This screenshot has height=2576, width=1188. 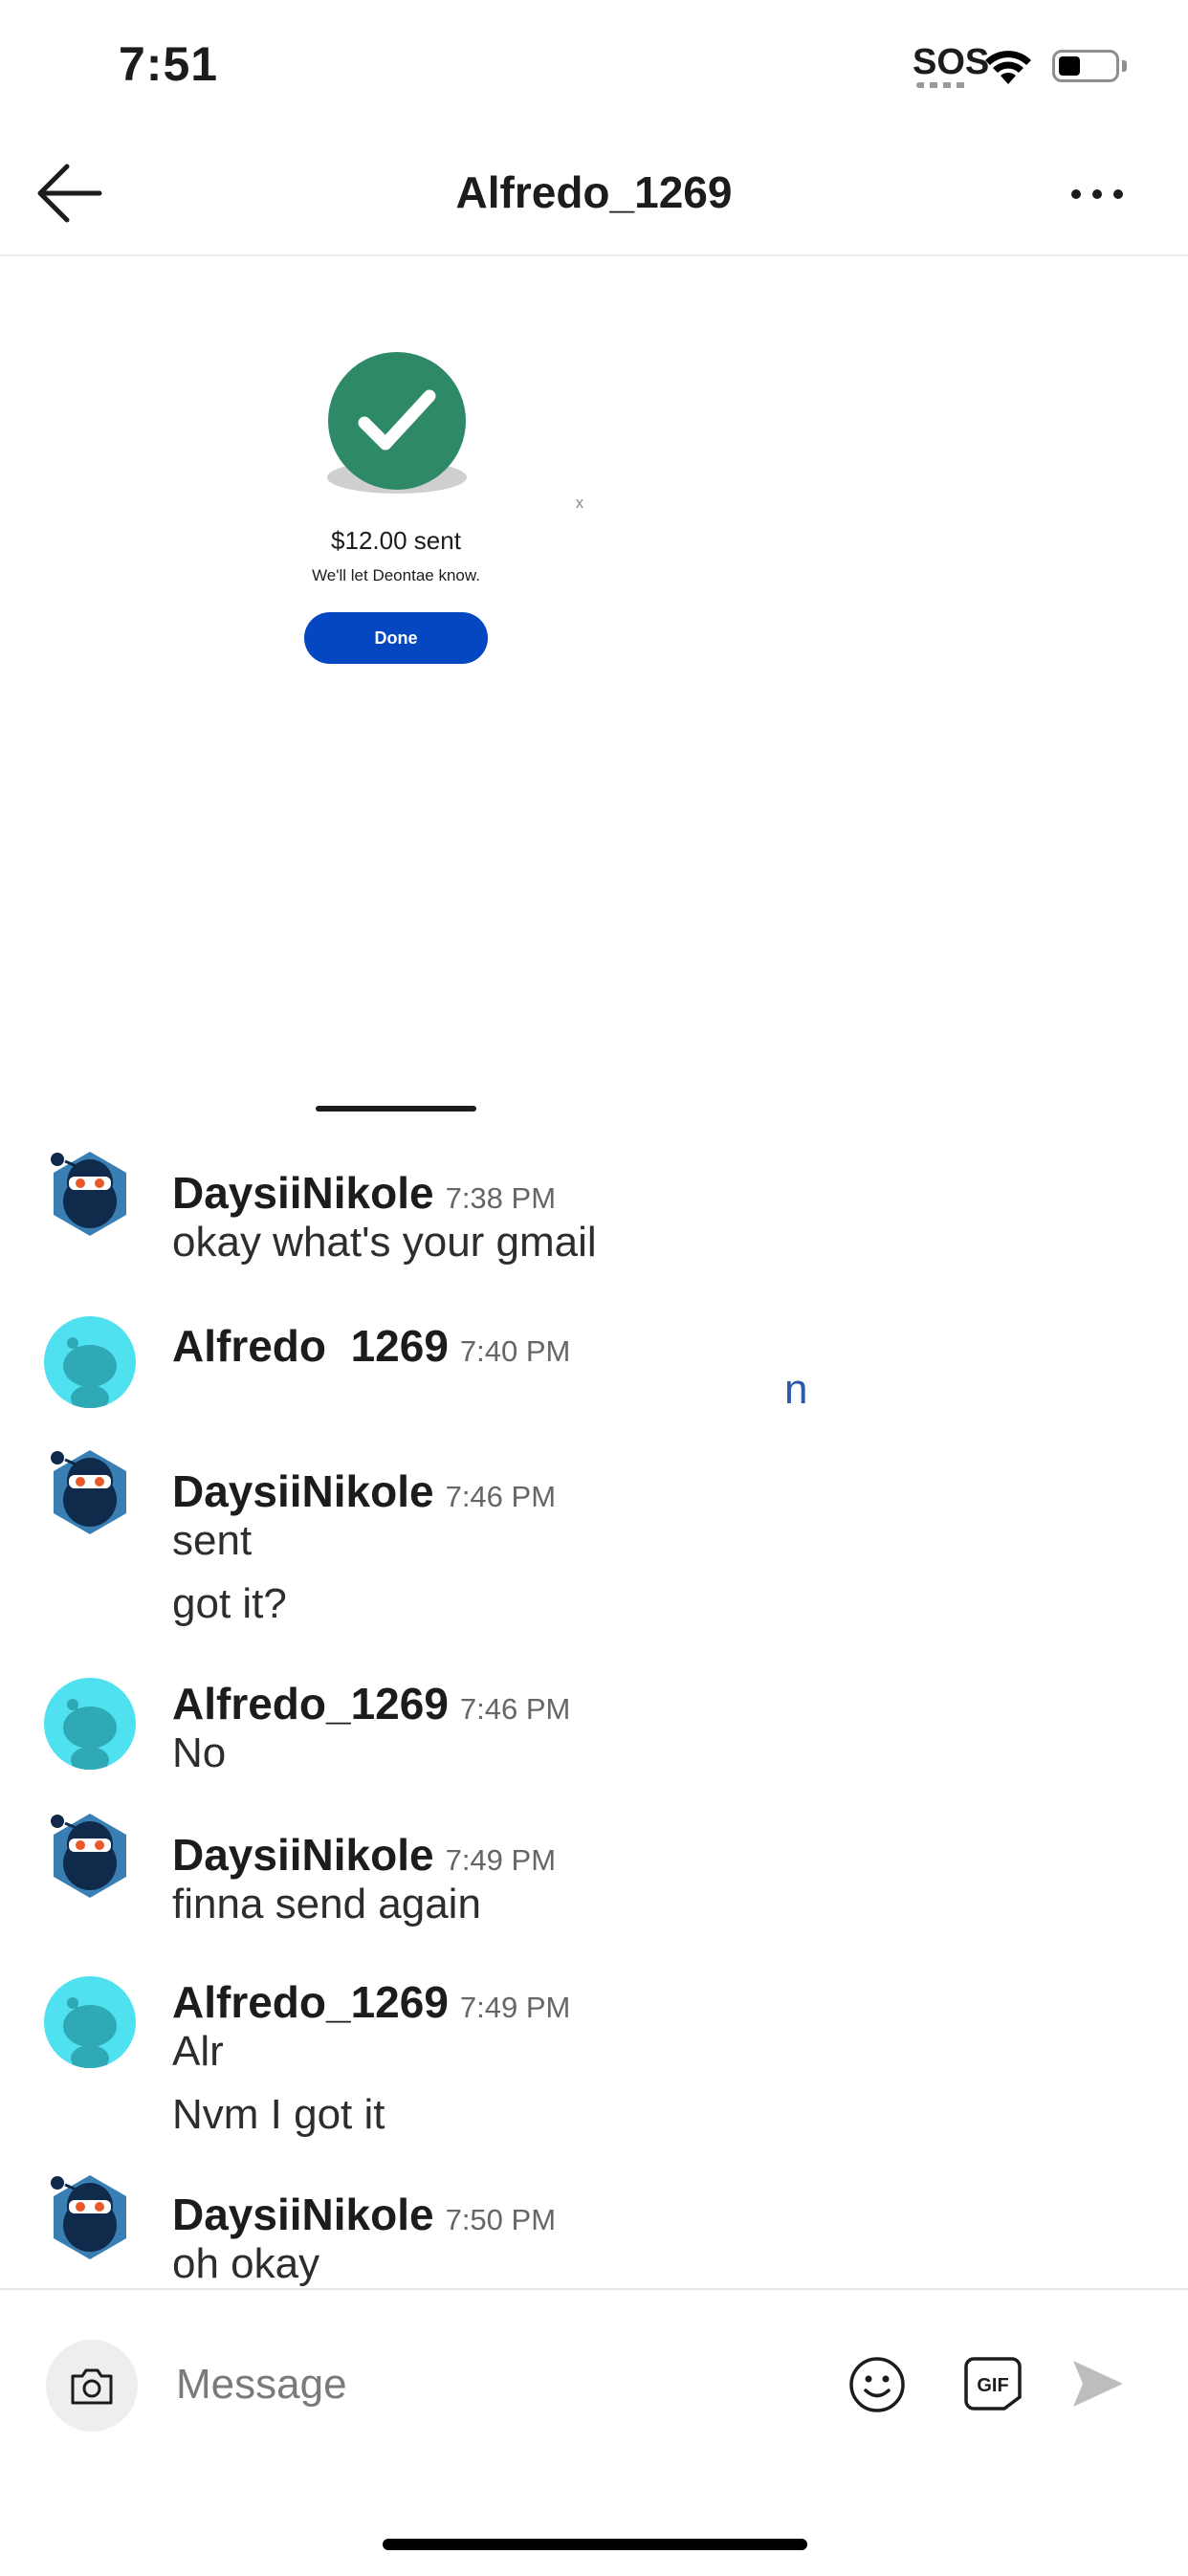 I want to click on message-text: sent, so click(x=212, y=1540).